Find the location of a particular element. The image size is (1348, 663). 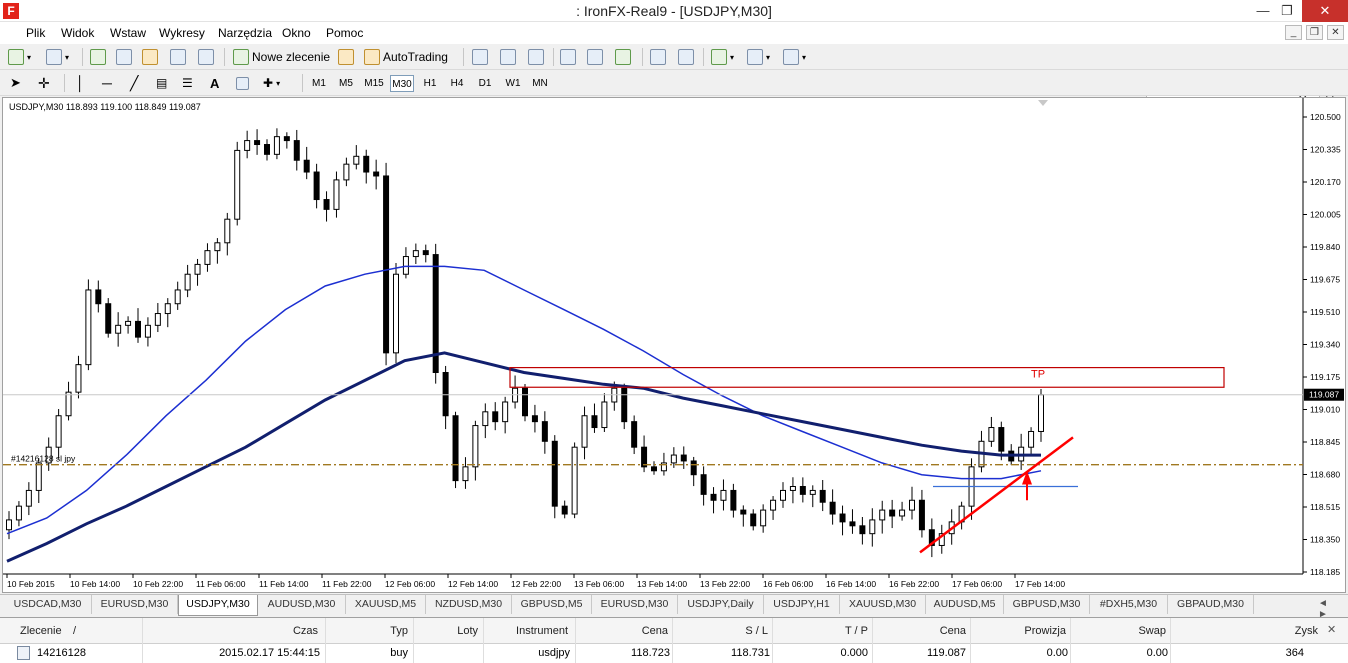

arrows-icon: ✚ is located at coordinates (268, 83).